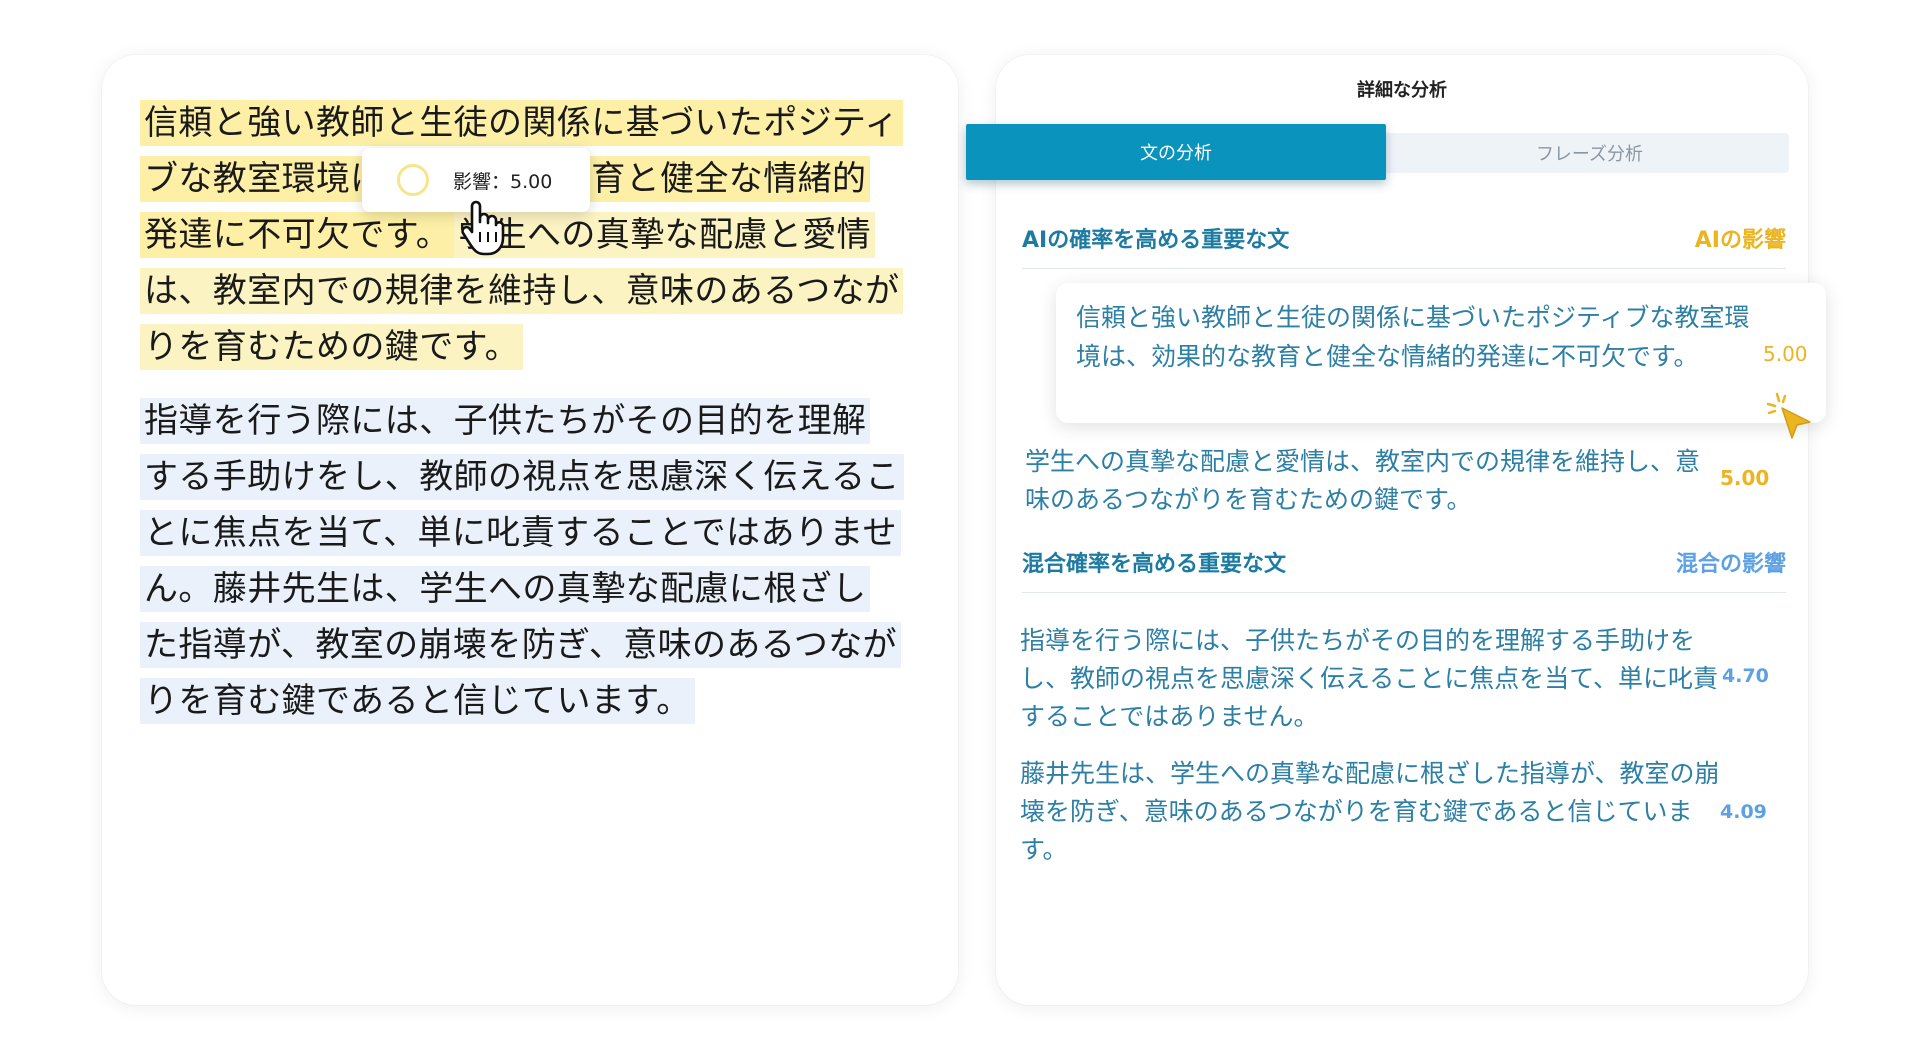  What do you see at coordinates (1402, 90) in the screenshot?
I see `panel-title: 詳細な分析` at bounding box center [1402, 90].